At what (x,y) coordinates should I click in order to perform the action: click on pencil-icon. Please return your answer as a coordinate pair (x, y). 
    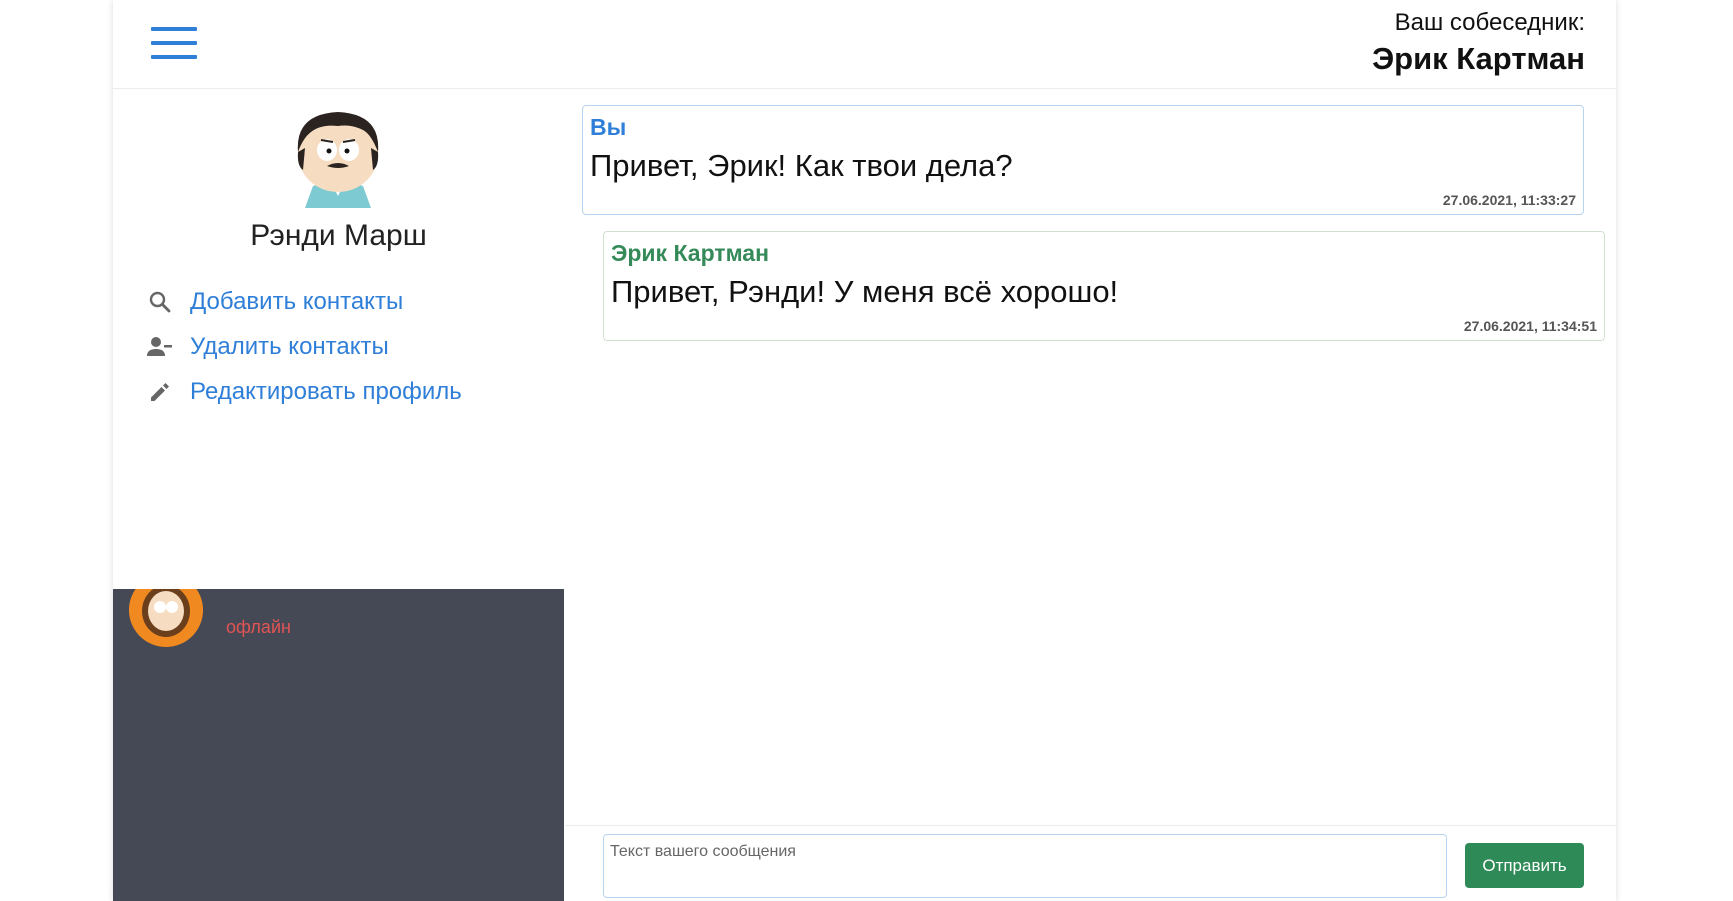
    Looking at the image, I should click on (160, 392).